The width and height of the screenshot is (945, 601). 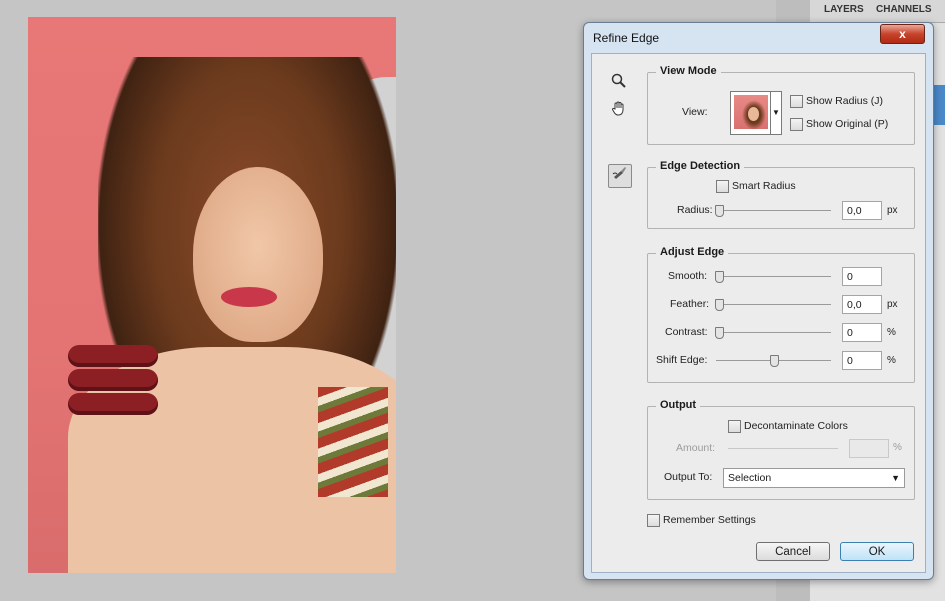 What do you see at coordinates (258, 254) in the screenshot?
I see `photo-face` at bounding box center [258, 254].